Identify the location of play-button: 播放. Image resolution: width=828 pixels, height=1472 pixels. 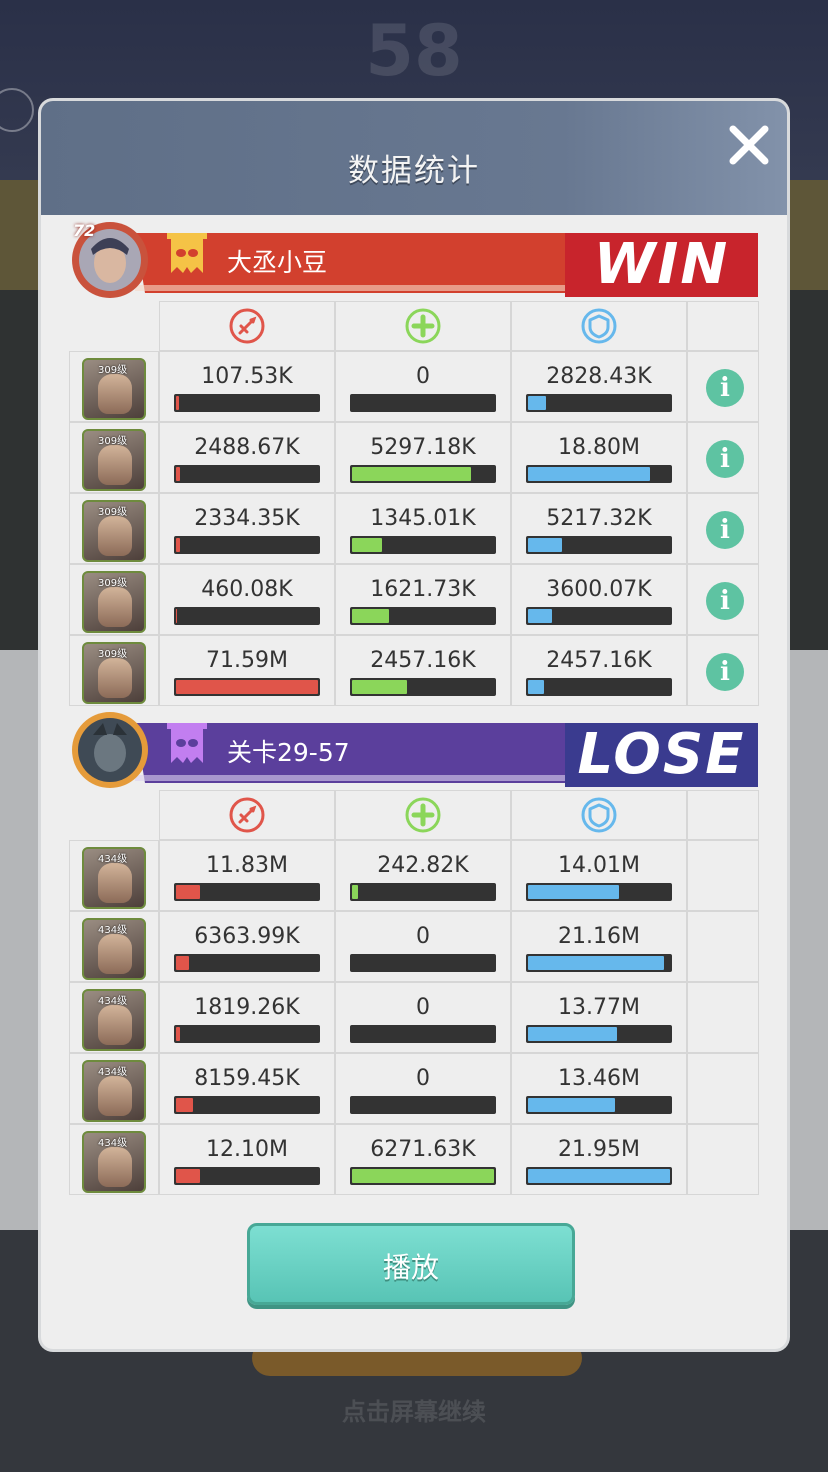
(411, 1264).